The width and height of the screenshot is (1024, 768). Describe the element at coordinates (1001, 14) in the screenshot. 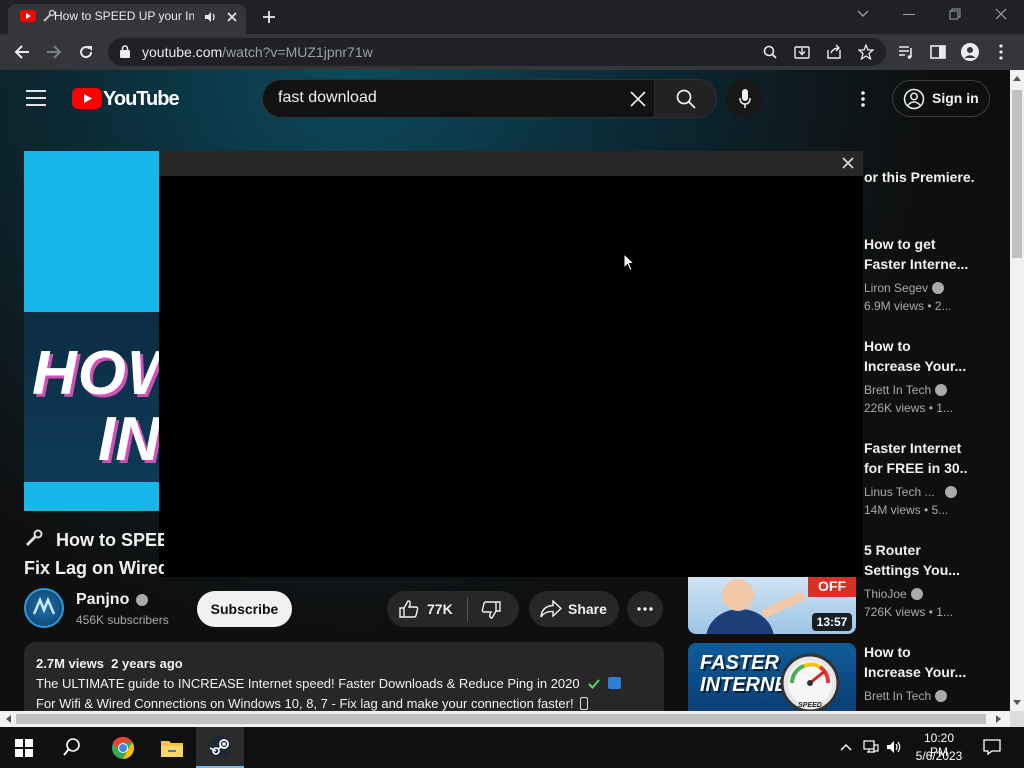

I see `close-window-icon` at that location.